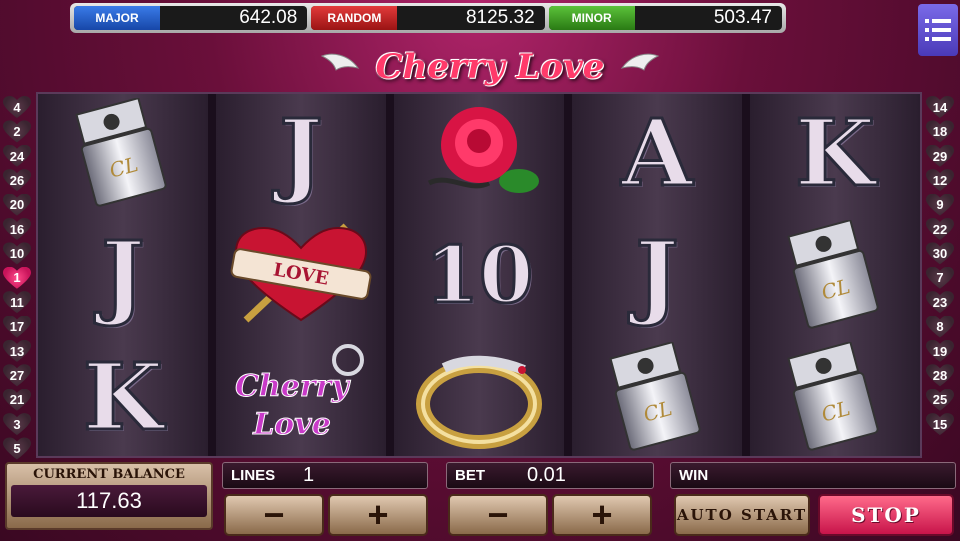 The image size is (960, 541). I want to click on line-marker: 11, so click(17, 302).